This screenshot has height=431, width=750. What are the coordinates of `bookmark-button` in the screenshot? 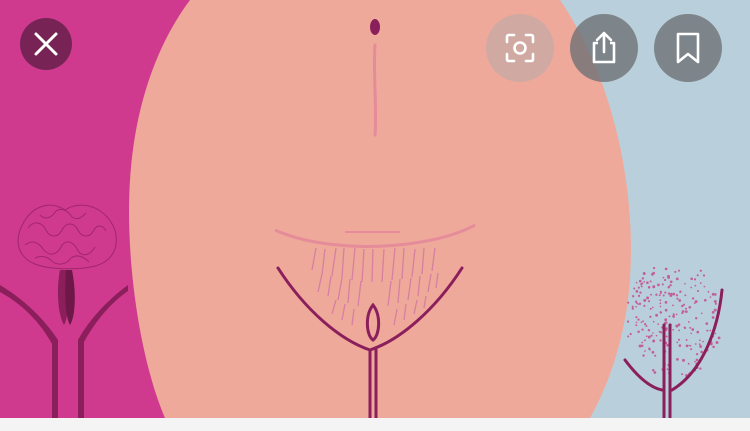 It's located at (688, 48).